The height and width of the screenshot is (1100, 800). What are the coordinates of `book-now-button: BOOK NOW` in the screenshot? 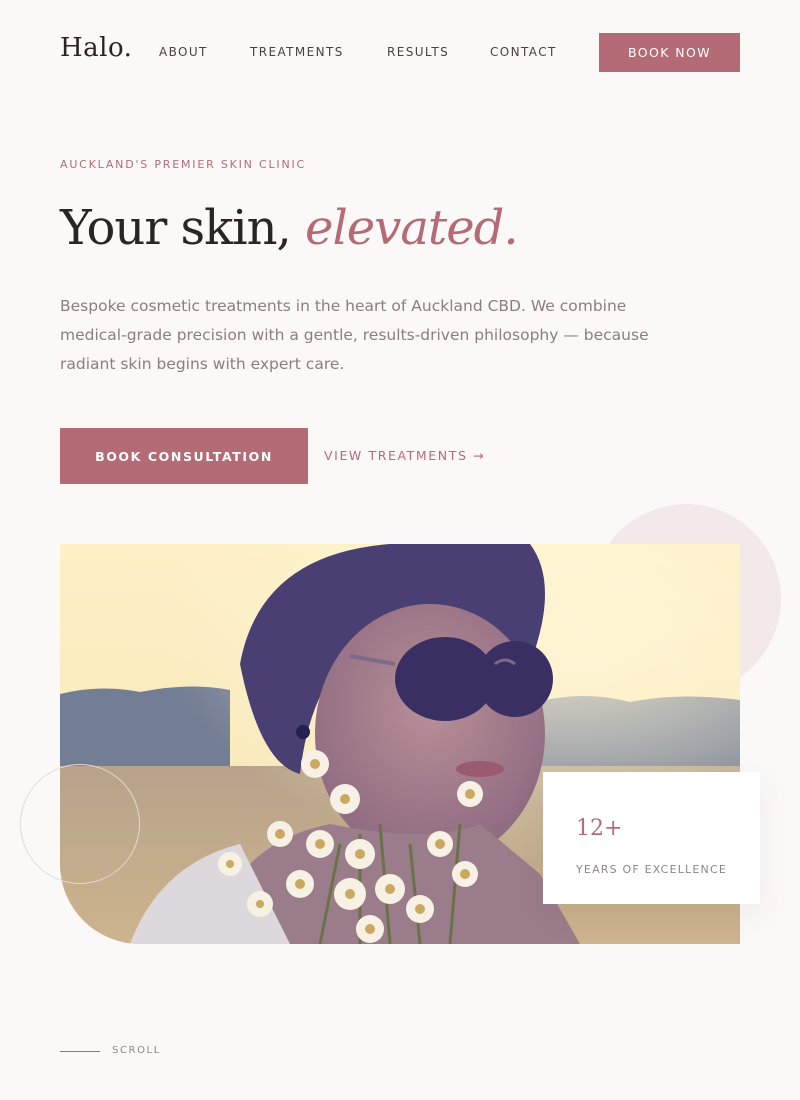 It's located at (669, 52).